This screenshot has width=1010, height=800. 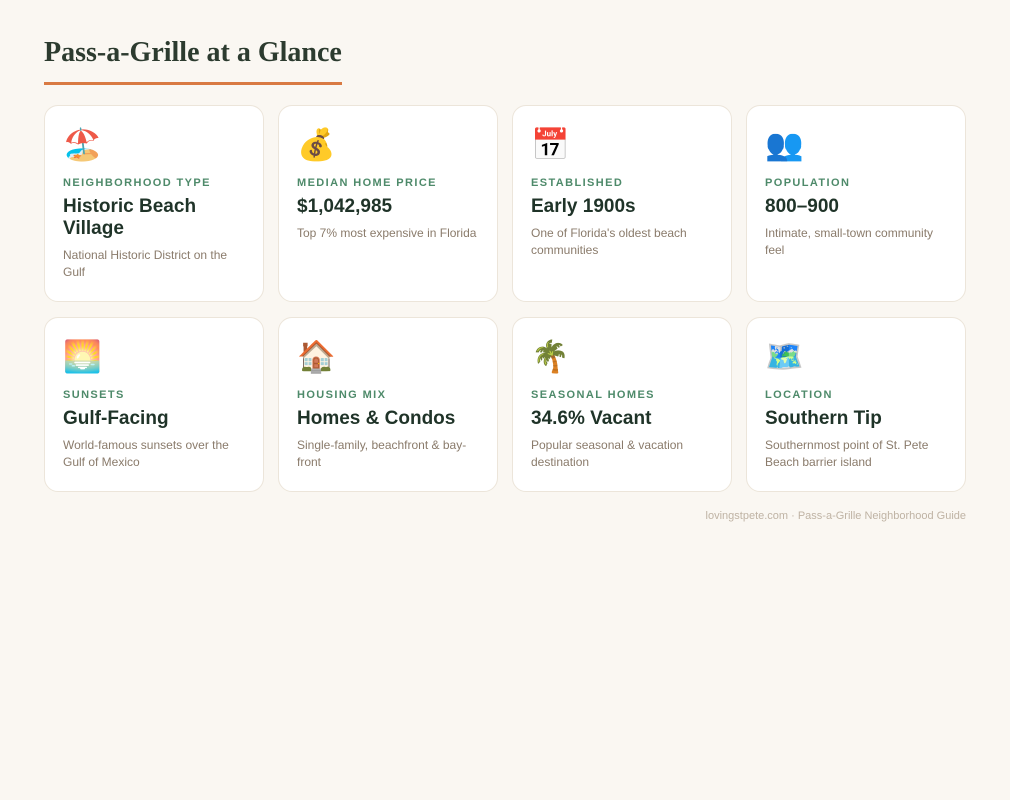 I want to click on card-description: National Historic District on the Gulf, so click(x=145, y=263).